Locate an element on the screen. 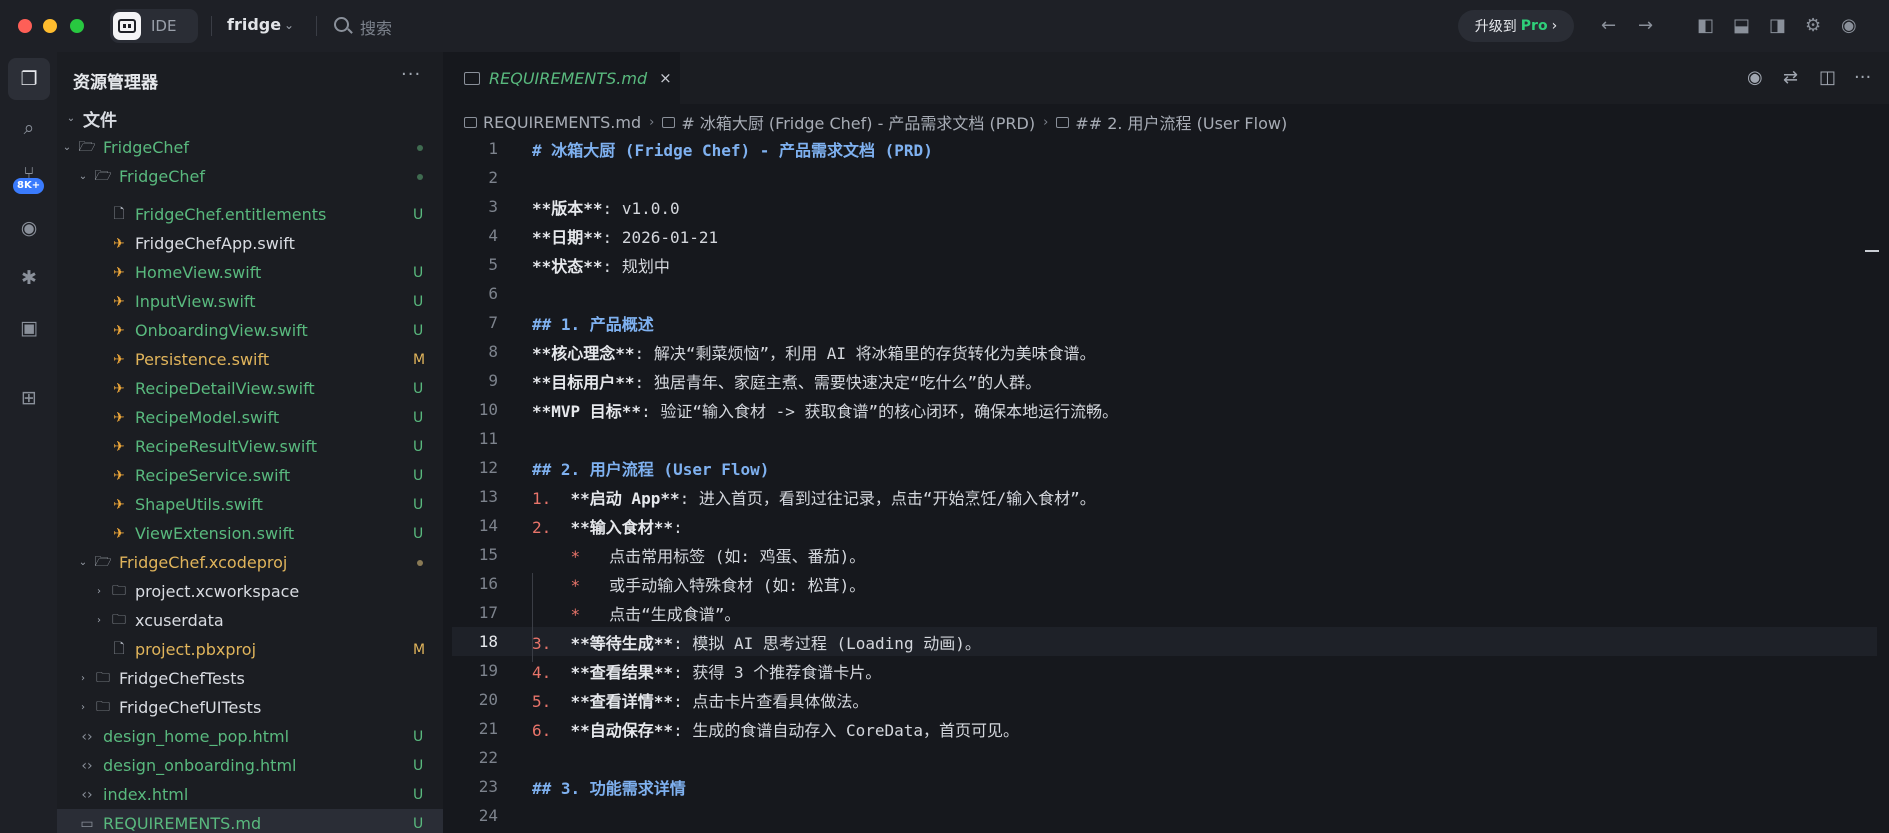  breadcrumb-item: REQUIREMENTS.md is located at coordinates (562, 122).